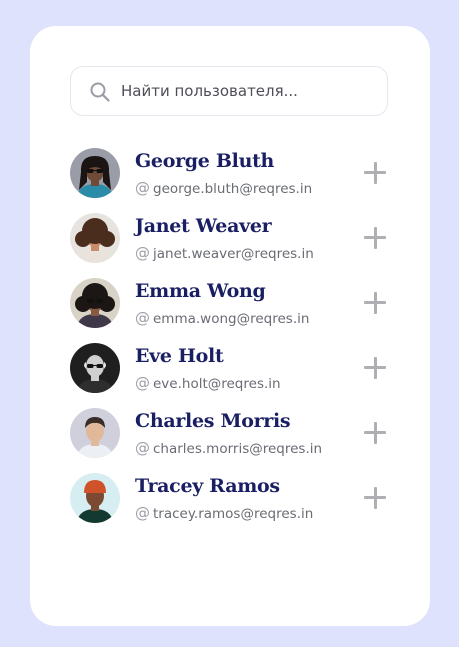 This screenshot has height=647, width=459. I want to click on user-list-item: Eve Holt @ eve.holt@reqres.in, so click(230, 375).